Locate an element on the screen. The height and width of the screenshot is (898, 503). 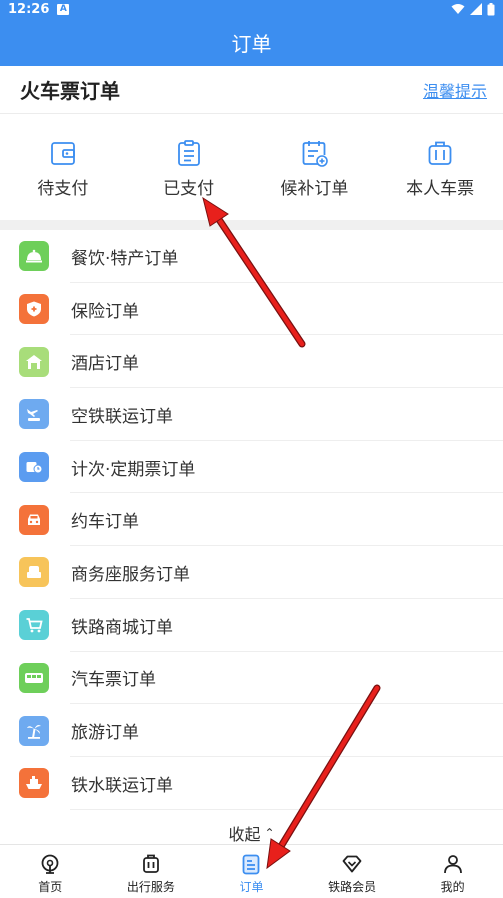
battery-icon is located at coordinates (491, 8).